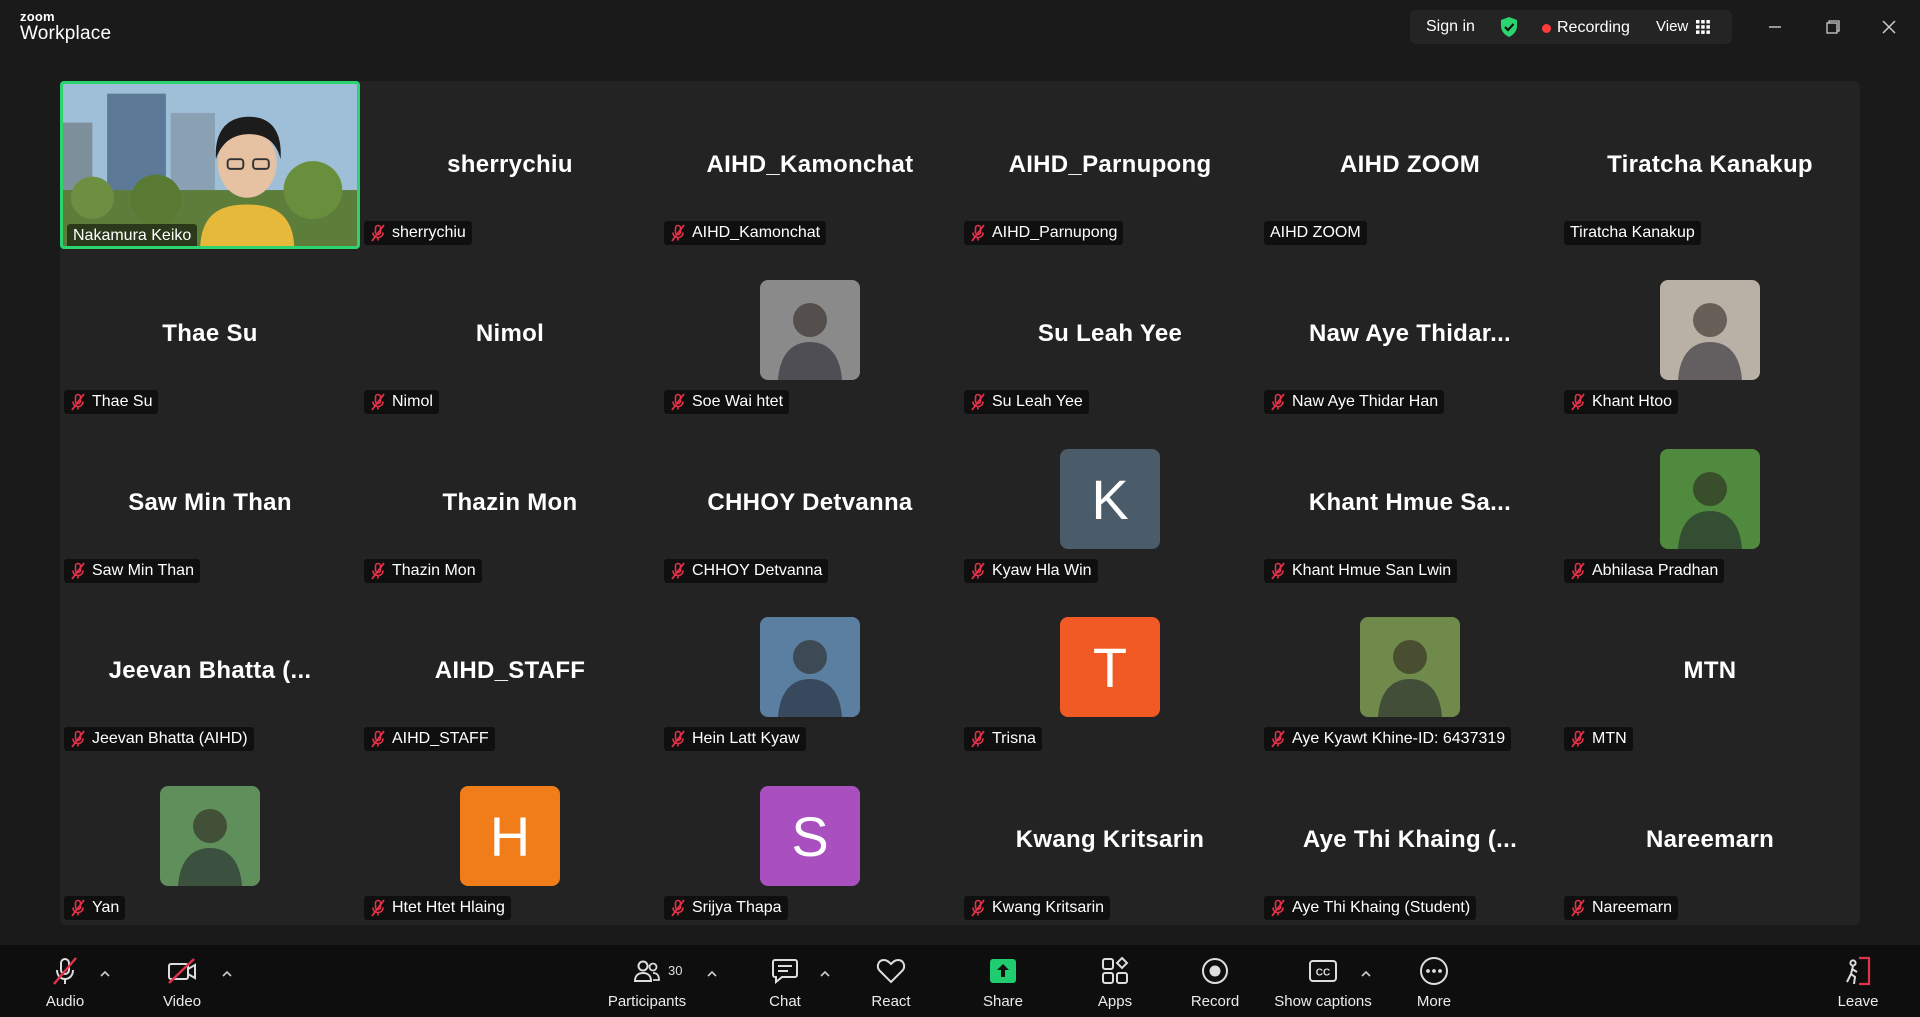  What do you see at coordinates (510, 165) in the screenshot?
I see `participant-tile: sherrychiu sherrychiu` at bounding box center [510, 165].